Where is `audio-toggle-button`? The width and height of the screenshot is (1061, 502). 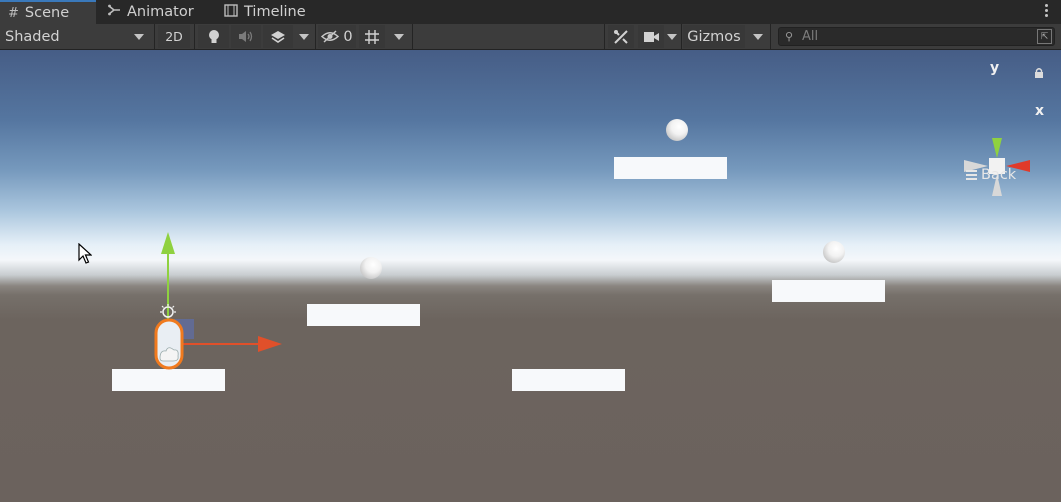 audio-toggle-button is located at coordinates (246, 36).